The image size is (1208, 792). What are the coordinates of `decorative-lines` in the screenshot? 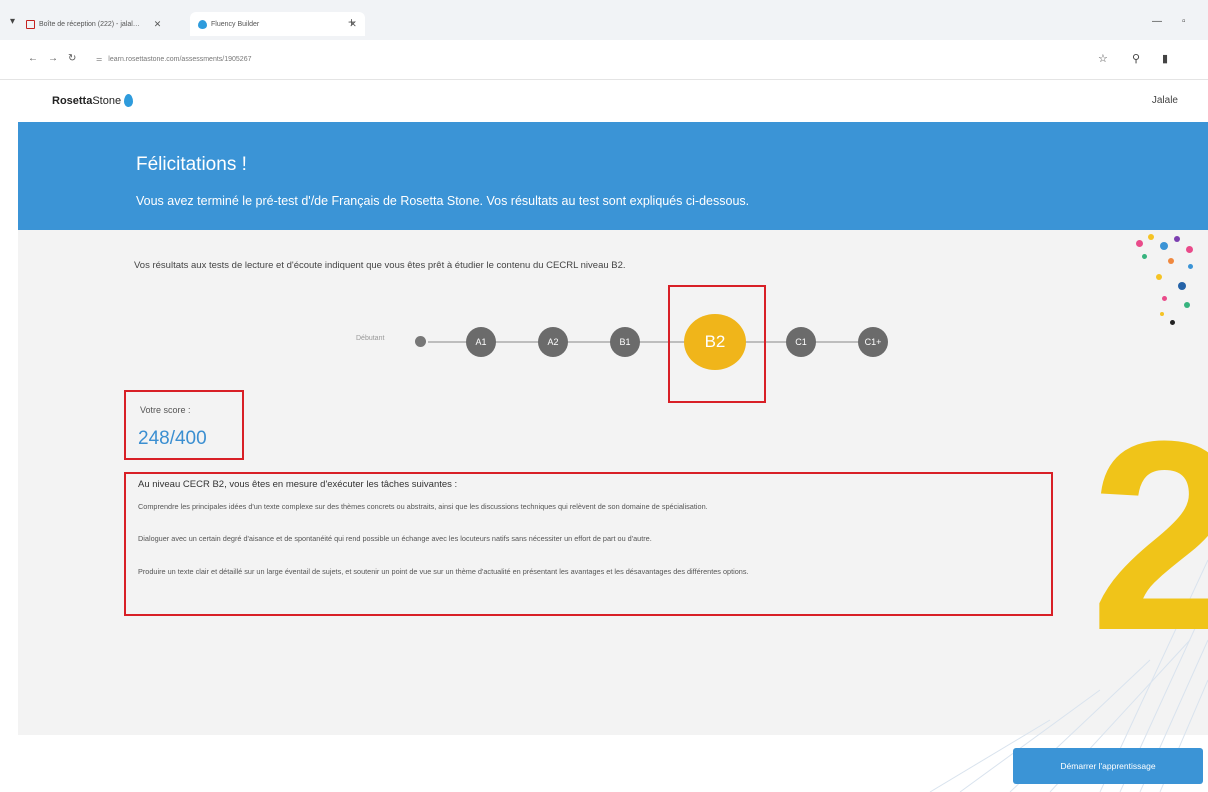 It's located at (1068, 675).